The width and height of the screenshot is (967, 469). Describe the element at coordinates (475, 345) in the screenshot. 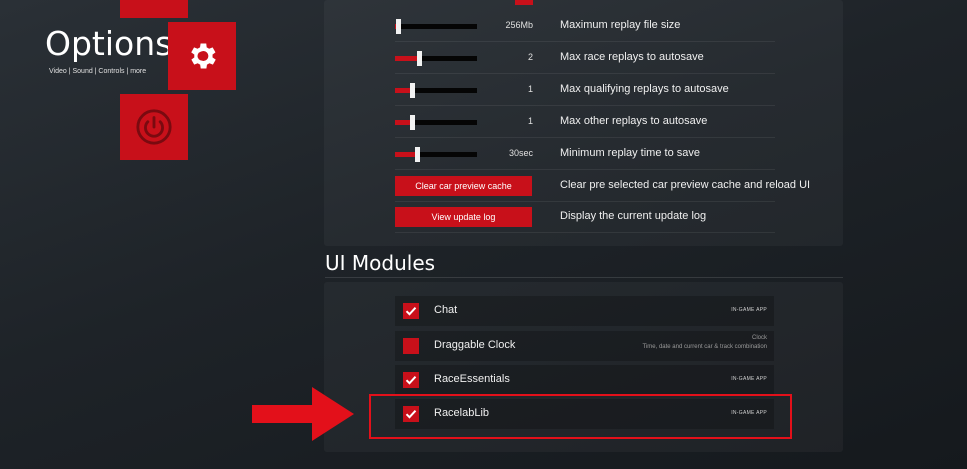

I see `module-name: Draggable Clock` at that location.